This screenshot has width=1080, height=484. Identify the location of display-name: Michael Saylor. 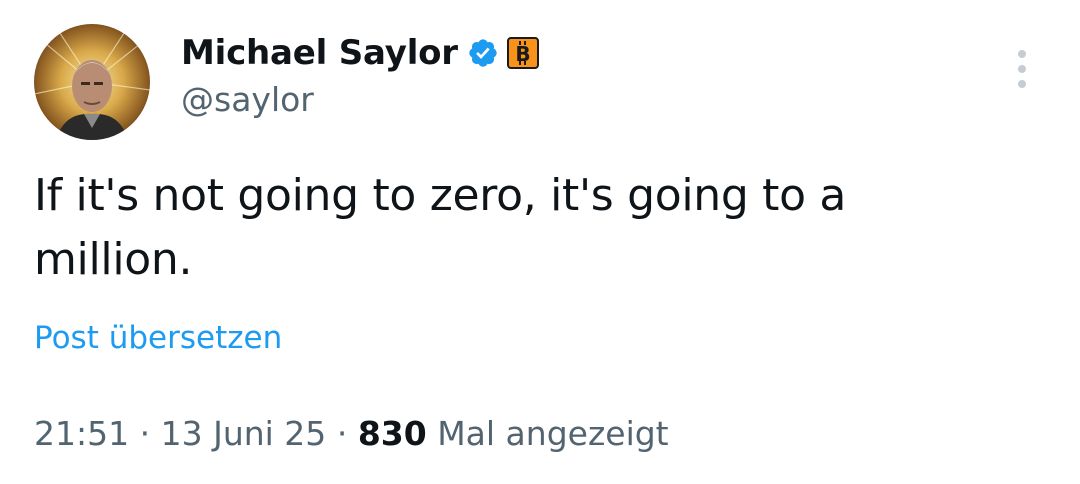
(319, 53).